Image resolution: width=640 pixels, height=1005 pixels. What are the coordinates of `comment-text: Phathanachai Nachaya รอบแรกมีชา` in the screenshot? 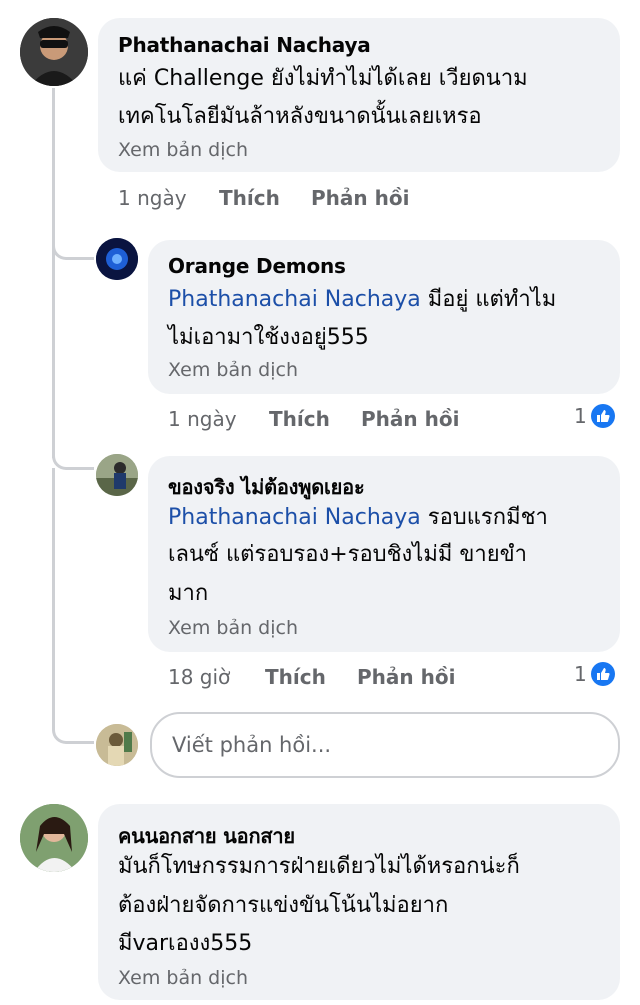 It's located at (358, 518).